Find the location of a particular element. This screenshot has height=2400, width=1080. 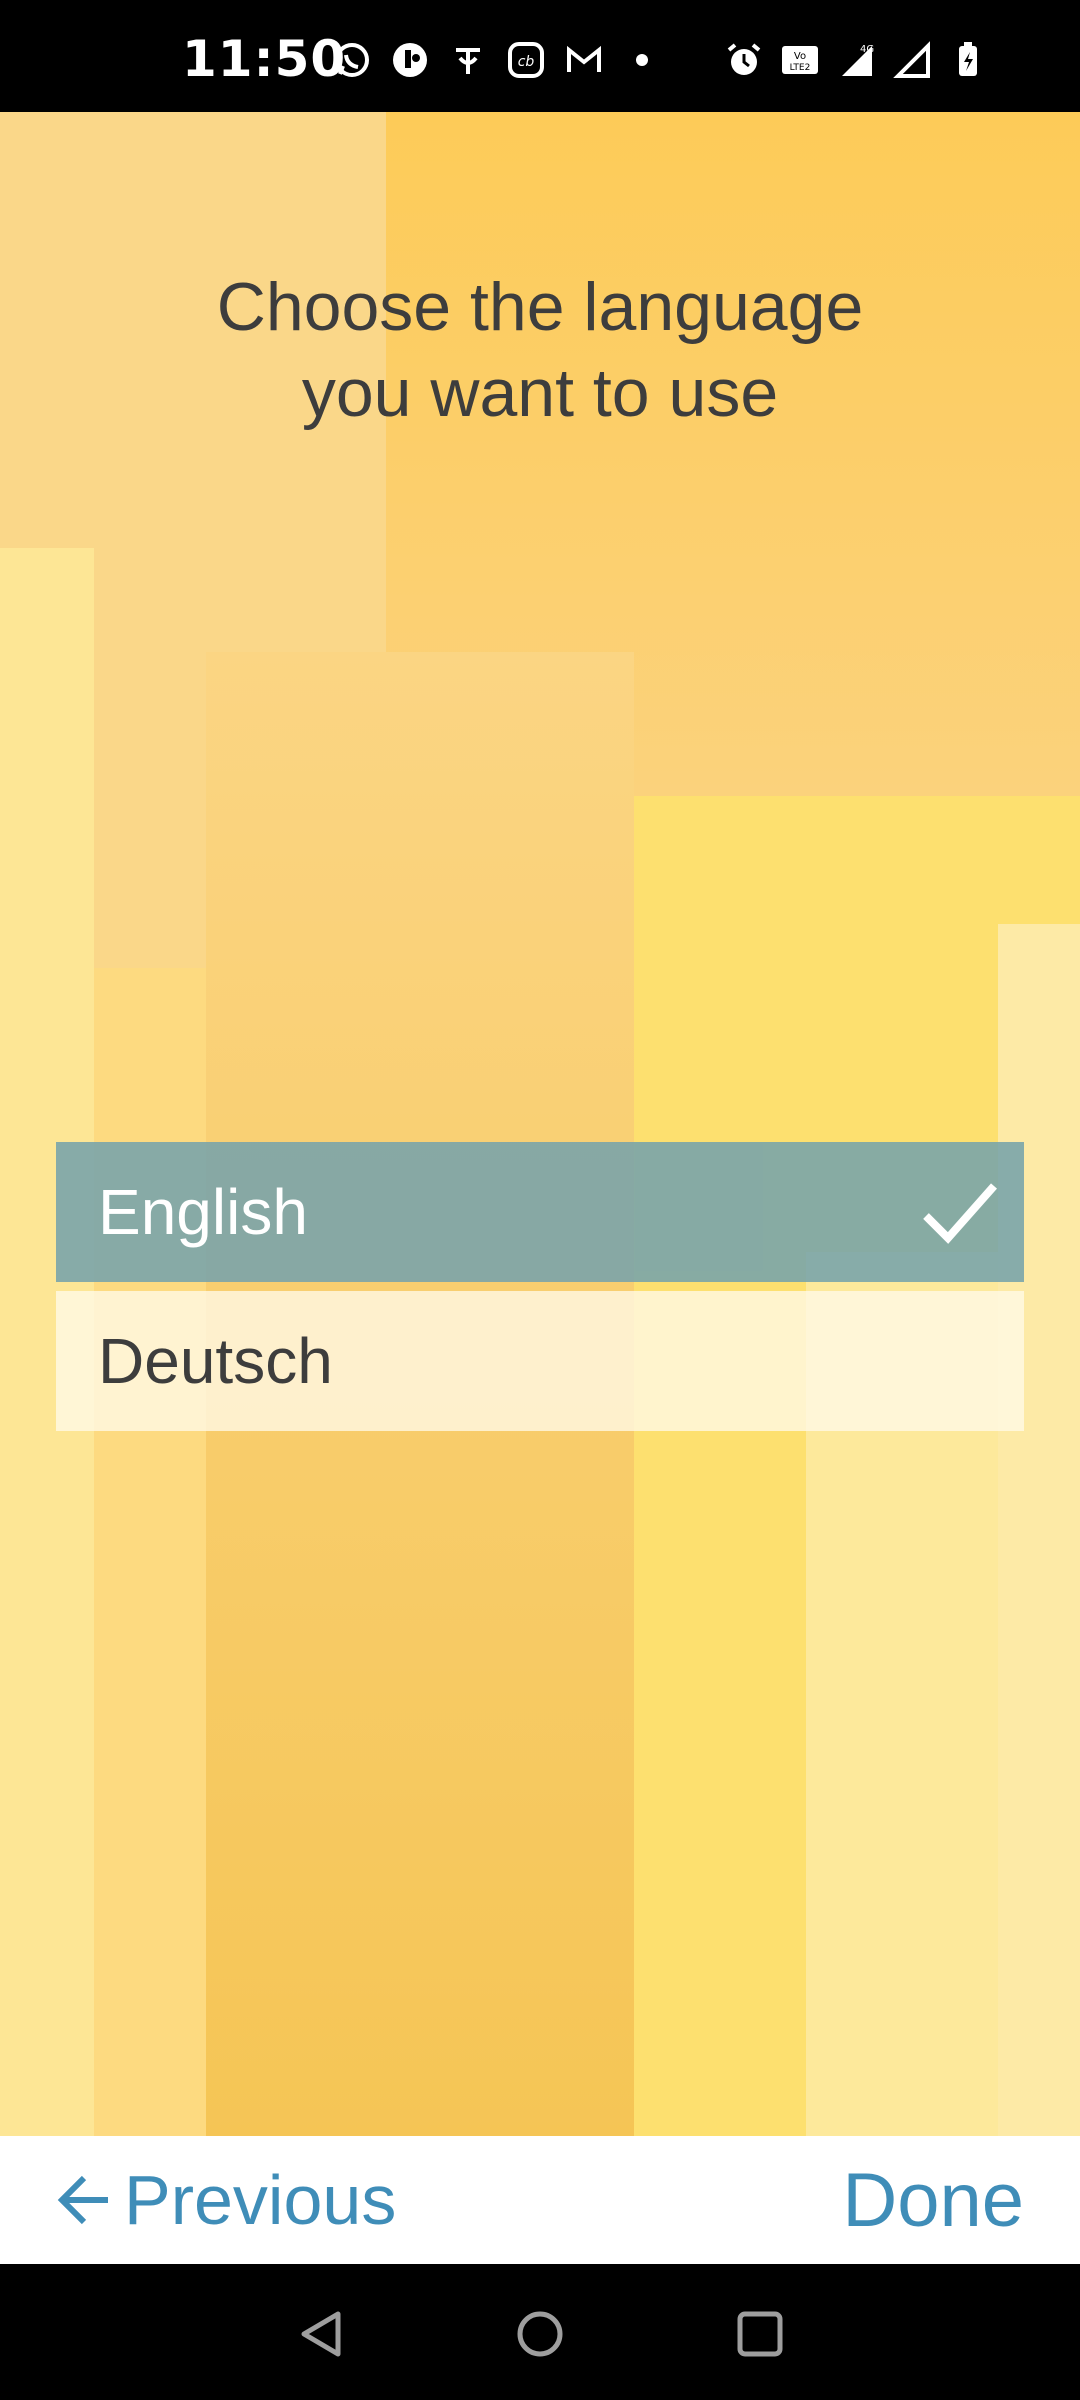

recents-button is located at coordinates (760, 2334).